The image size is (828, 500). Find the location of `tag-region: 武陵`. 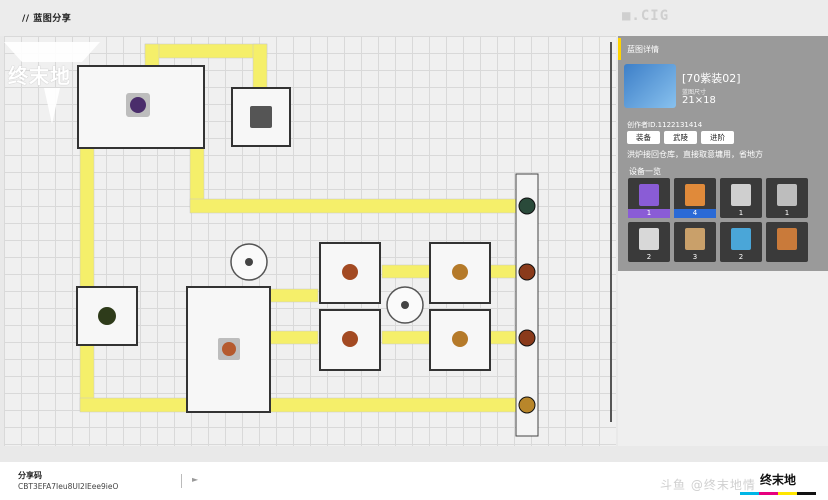

tag-region: 武陵 is located at coordinates (680, 137).